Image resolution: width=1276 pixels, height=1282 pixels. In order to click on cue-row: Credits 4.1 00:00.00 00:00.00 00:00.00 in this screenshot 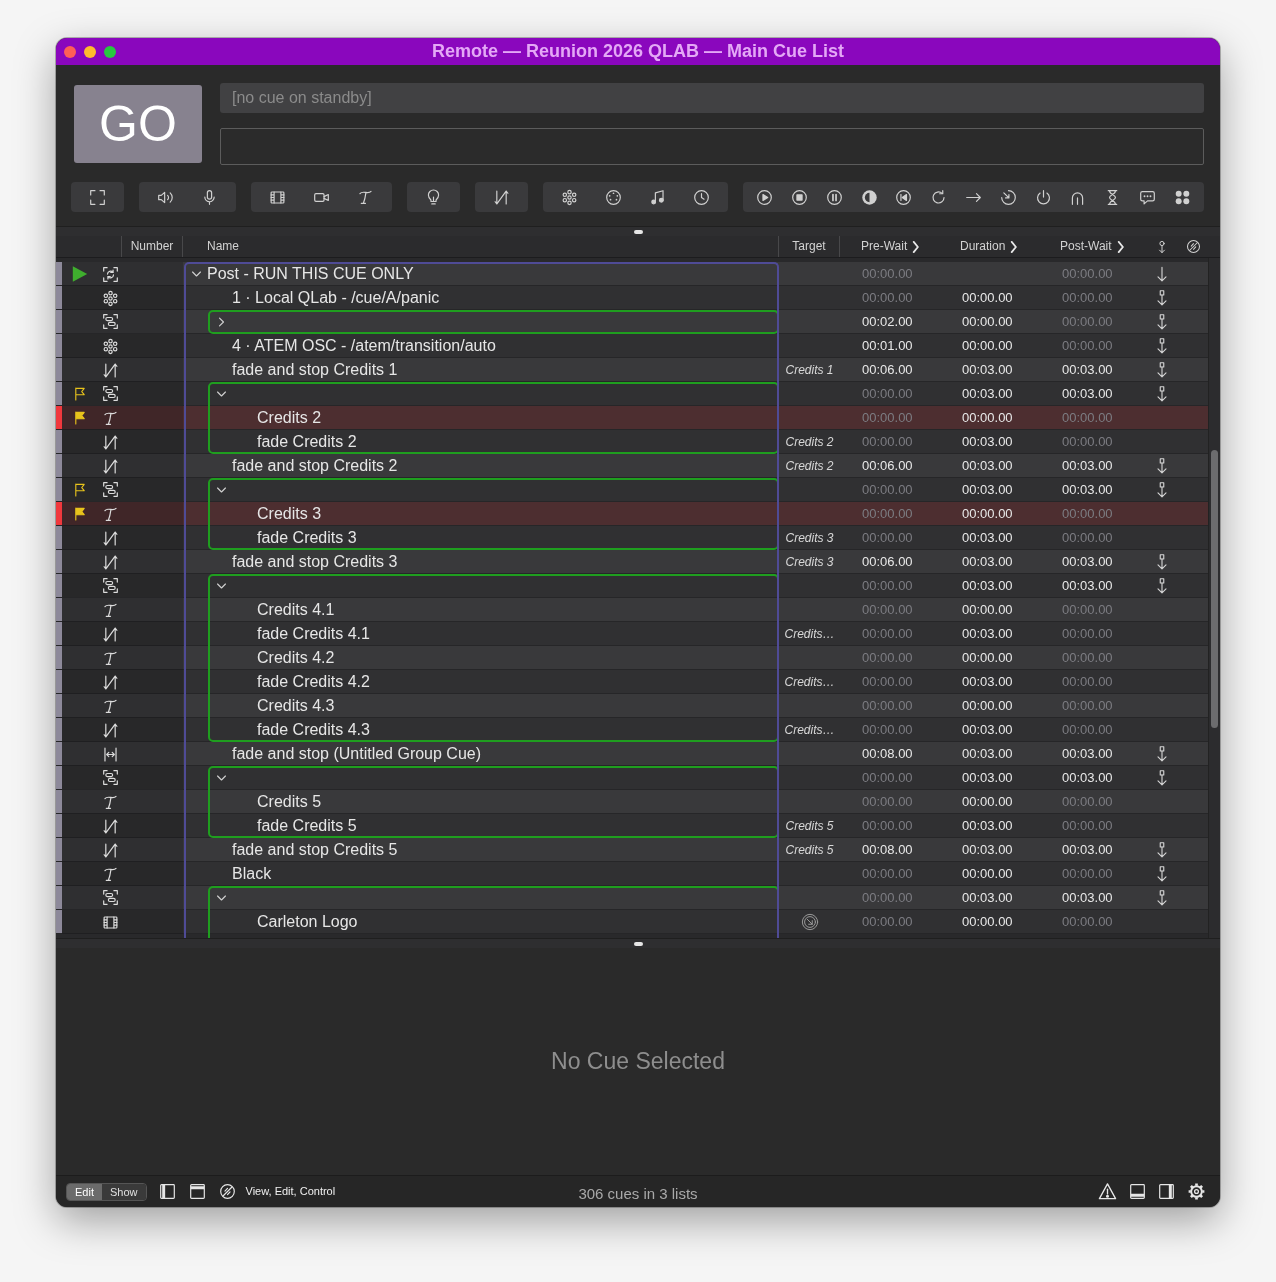, I will do `click(632, 610)`.